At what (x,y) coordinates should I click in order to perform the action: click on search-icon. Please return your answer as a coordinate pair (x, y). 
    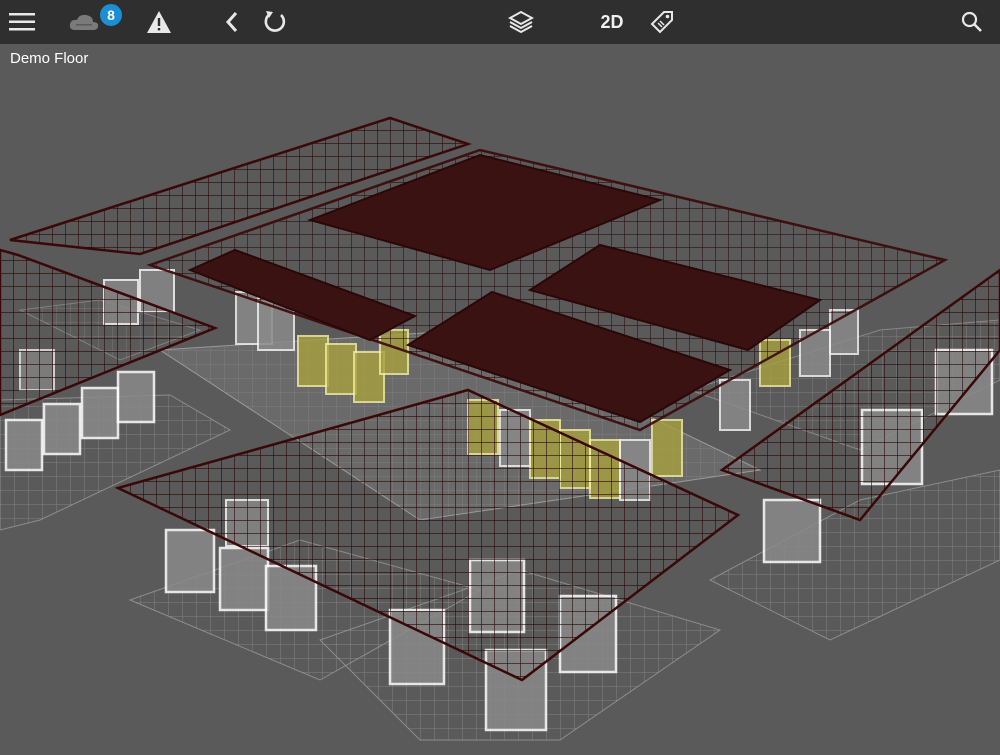
    Looking at the image, I should click on (972, 22).